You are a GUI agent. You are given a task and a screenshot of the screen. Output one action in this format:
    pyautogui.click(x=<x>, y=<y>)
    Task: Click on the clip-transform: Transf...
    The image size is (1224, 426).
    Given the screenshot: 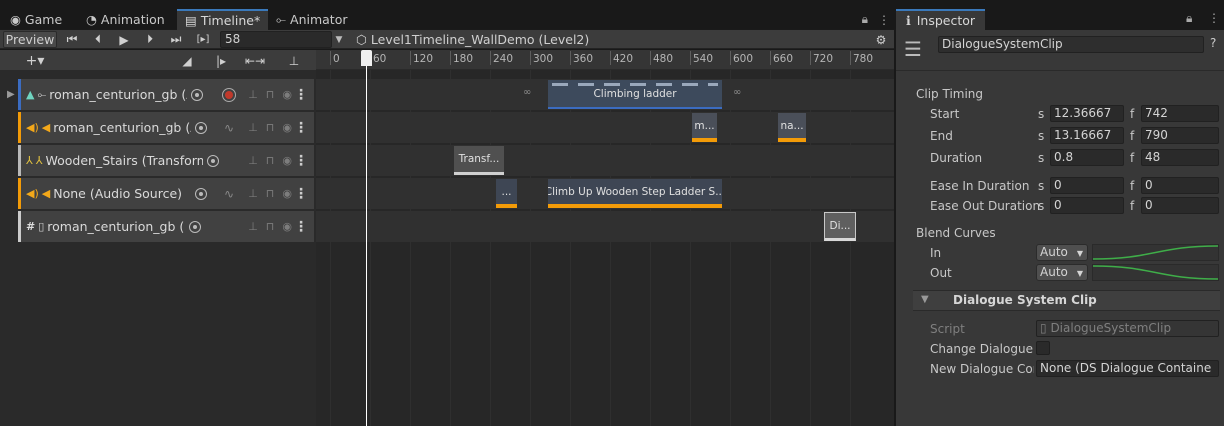 What is the action you would take?
    pyautogui.click(x=479, y=160)
    